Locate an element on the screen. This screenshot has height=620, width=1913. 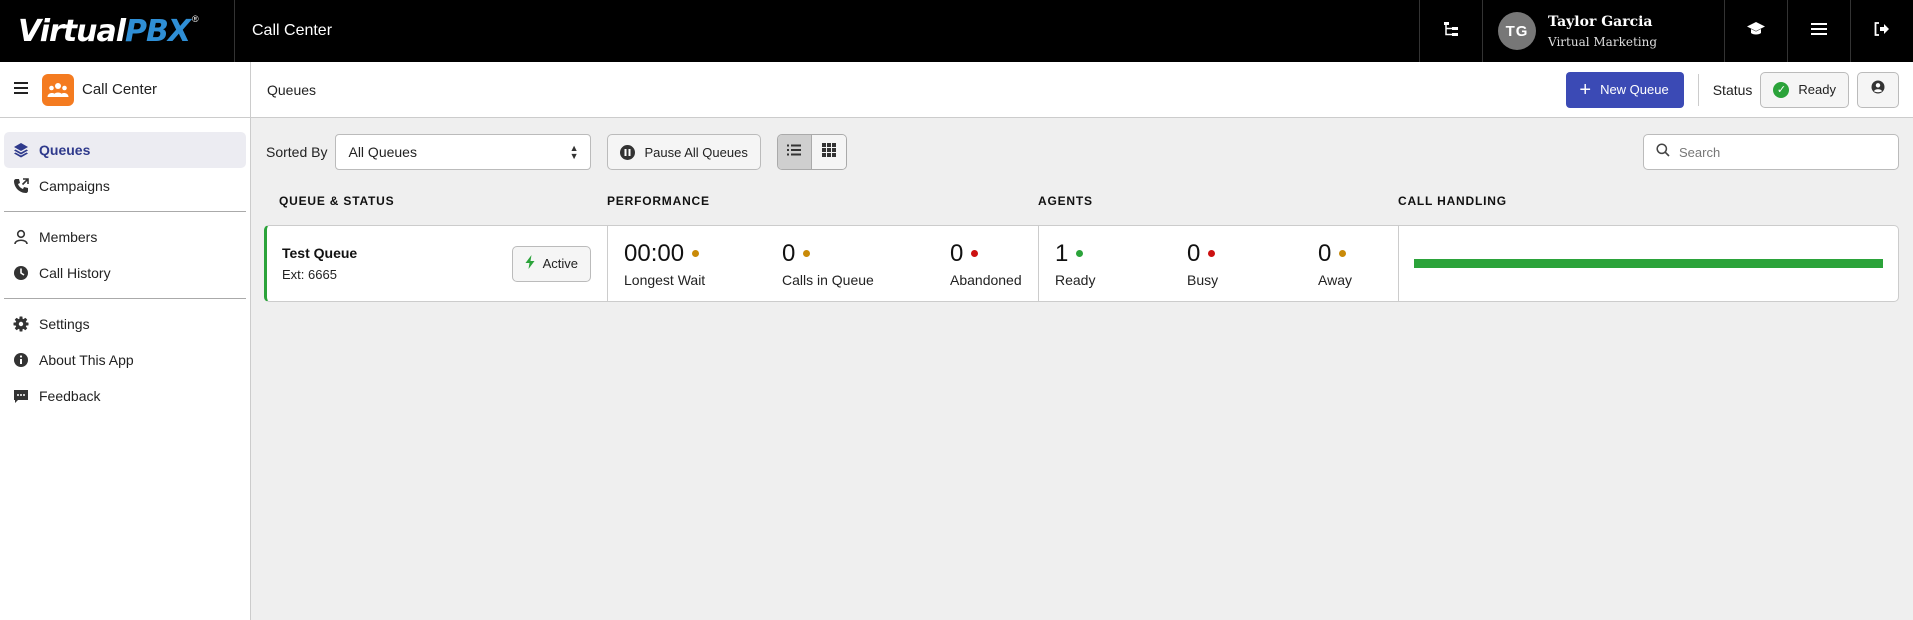
hamburger-icon is located at coordinates (21, 90).